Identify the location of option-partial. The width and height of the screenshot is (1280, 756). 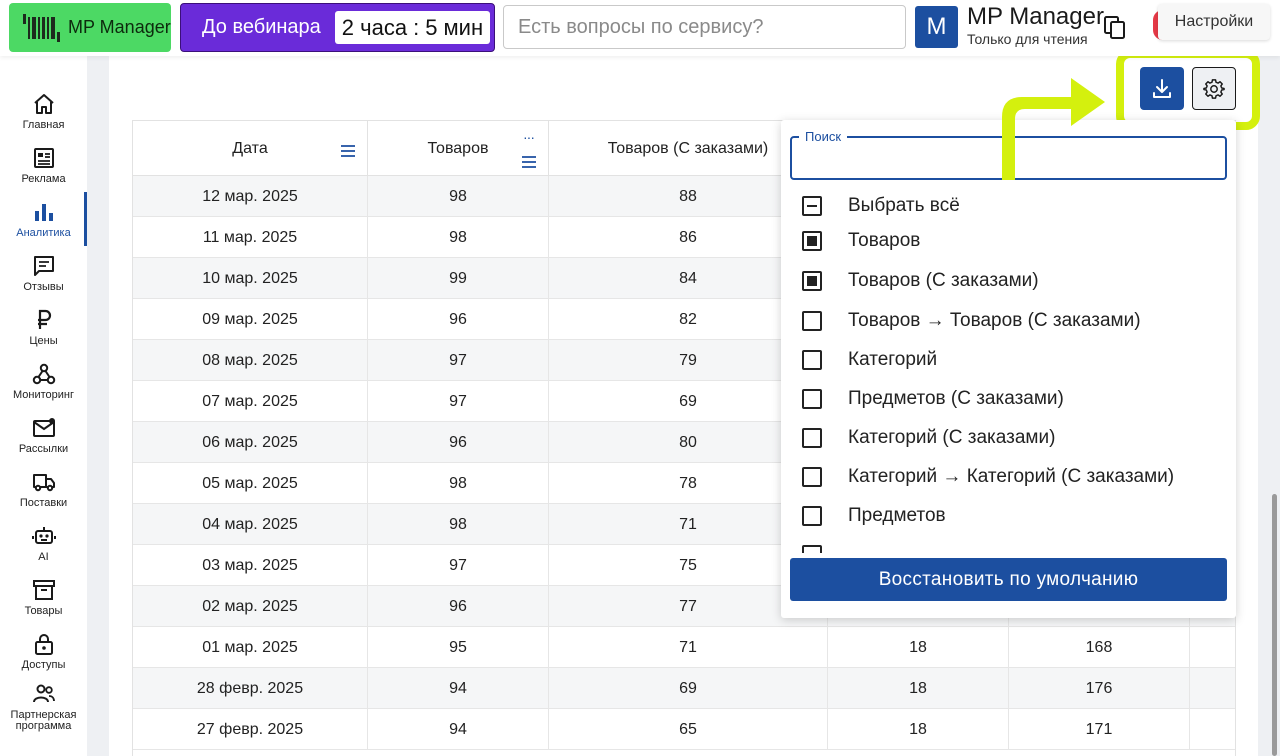
(825, 547).